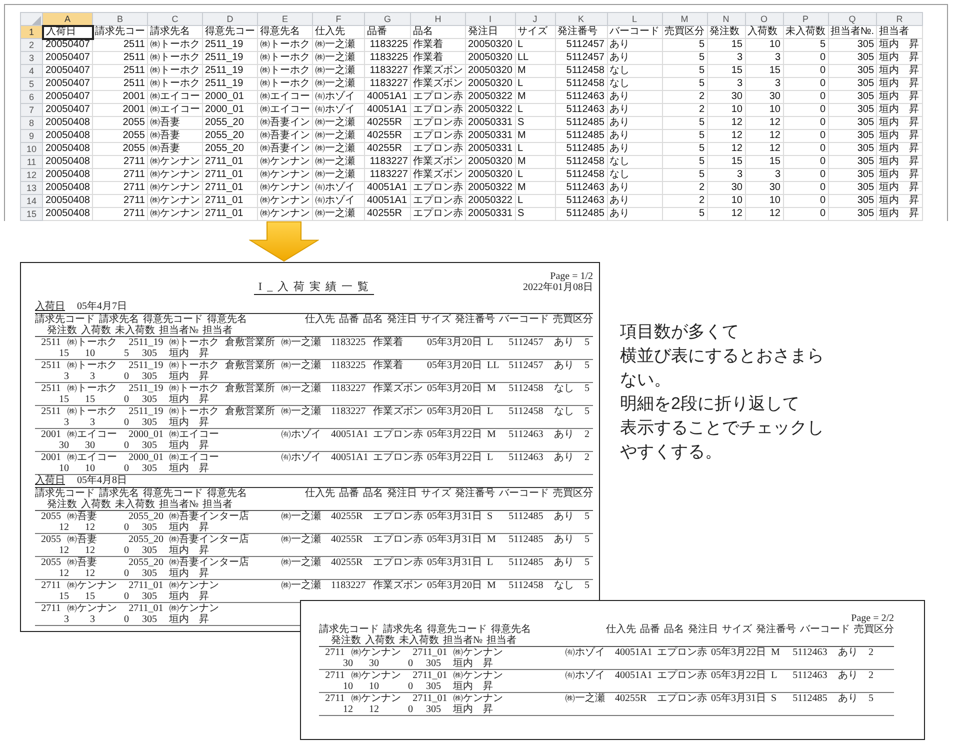 The width and height of the screenshot is (956, 756). Describe the element at coordinates (535, 58) in the screenshot. I see `sheet-cell: LL` at that location.